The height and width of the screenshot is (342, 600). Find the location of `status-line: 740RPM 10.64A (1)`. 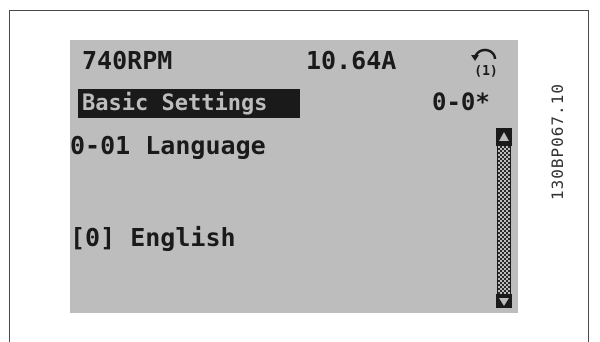

status-line: 740RPM 10.64A (1) is located at coordinates (294, 62).